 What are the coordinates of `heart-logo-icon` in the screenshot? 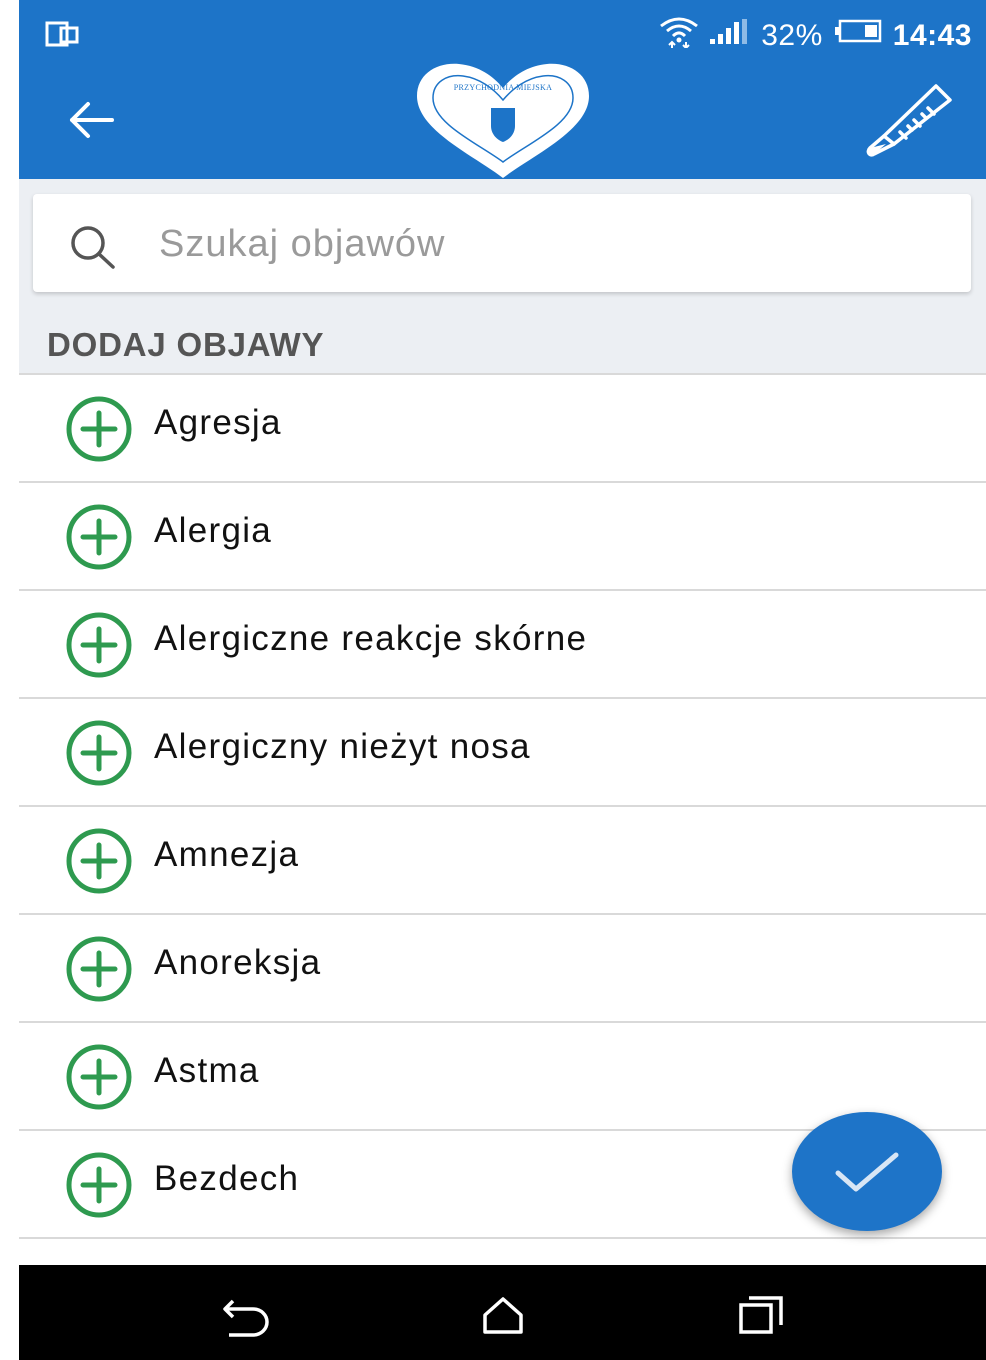 It's located at (503, 120).